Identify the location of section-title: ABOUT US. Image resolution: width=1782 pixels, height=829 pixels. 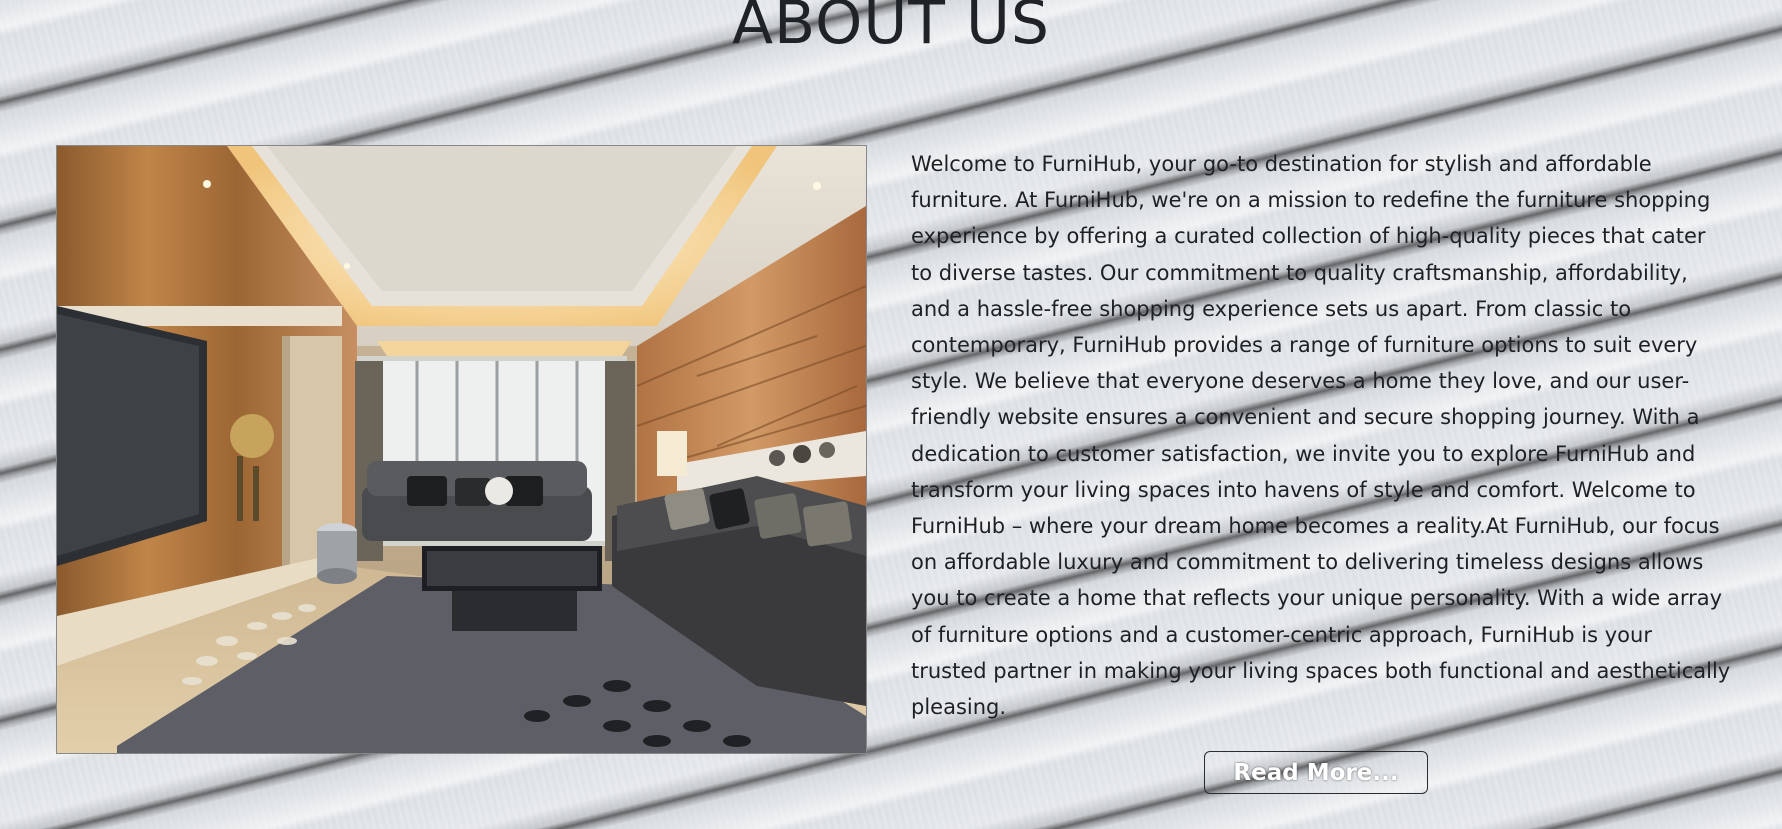
(891, 29).